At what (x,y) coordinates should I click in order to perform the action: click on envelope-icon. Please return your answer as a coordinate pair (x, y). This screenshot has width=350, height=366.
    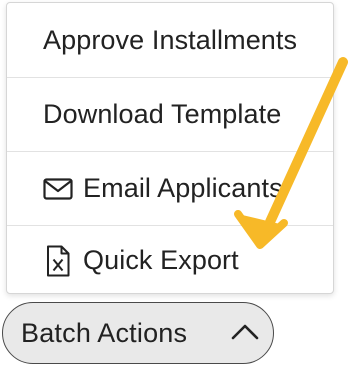
    Looking at the image, I should click on (58, 189).